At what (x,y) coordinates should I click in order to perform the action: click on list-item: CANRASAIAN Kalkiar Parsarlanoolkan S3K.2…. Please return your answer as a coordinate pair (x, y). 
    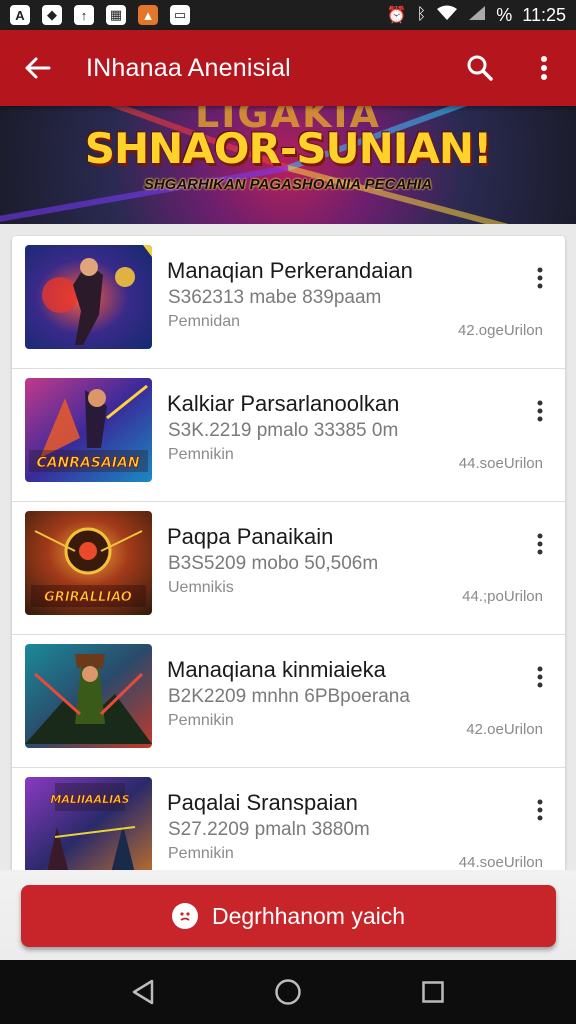
    Looking at the image, I should click on (288, 435).